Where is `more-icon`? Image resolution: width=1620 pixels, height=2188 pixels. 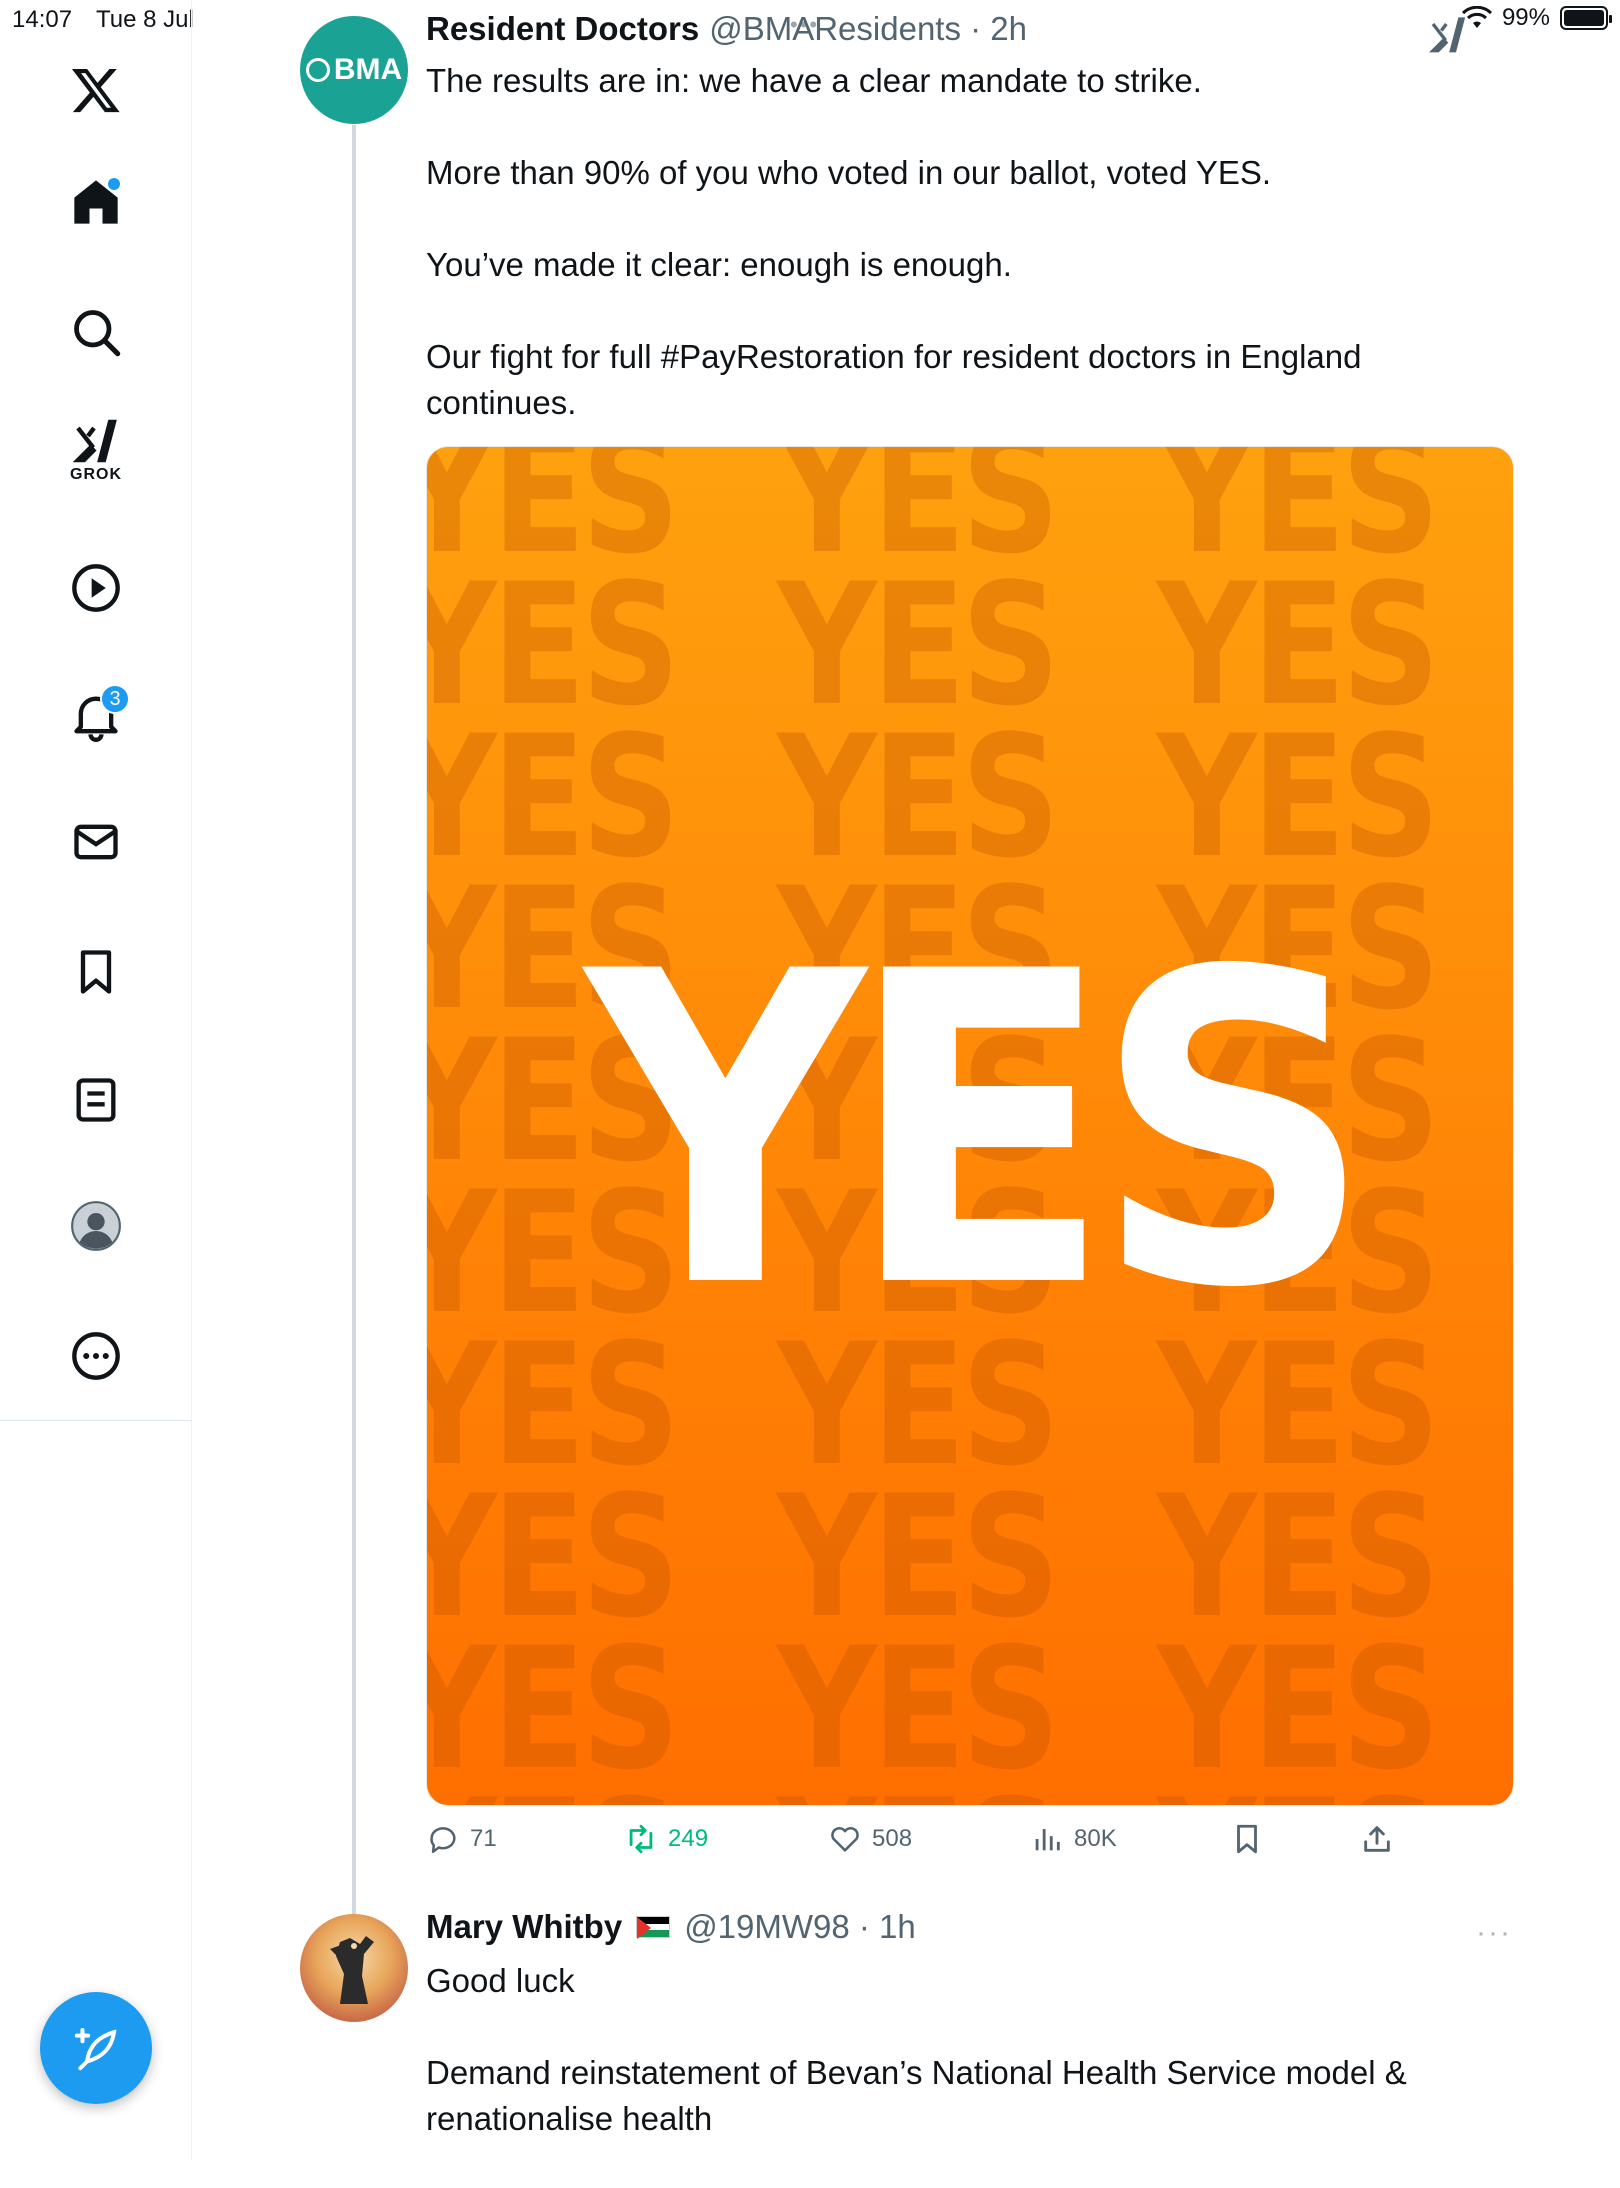
more-icon is located at coordinates (96, 1356).